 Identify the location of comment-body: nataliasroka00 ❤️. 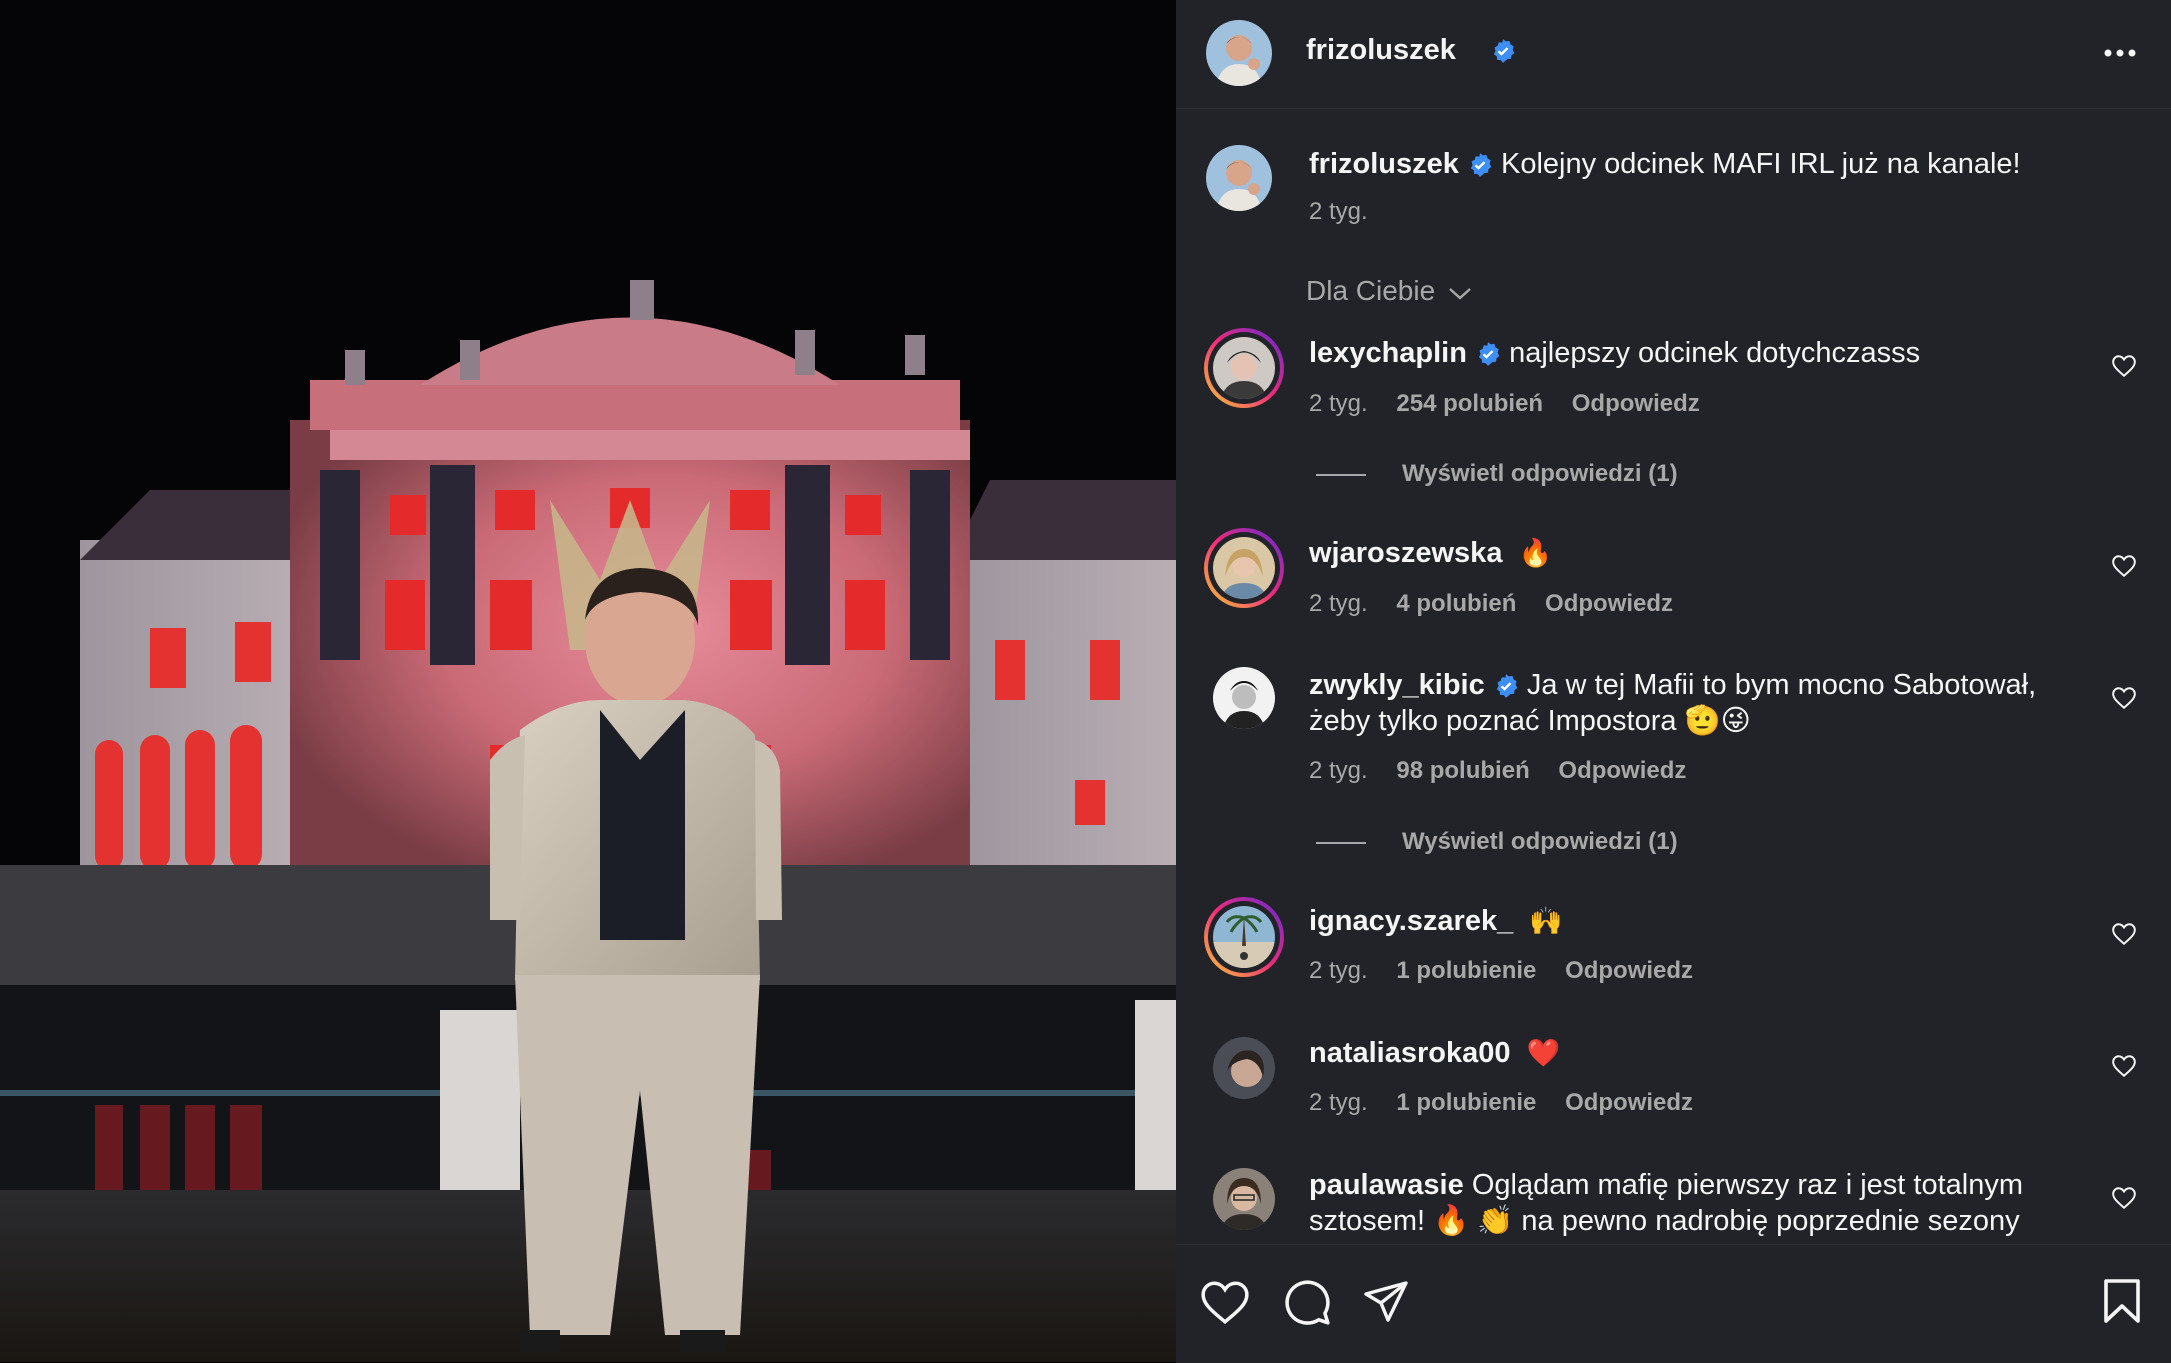
(1434, 1053).